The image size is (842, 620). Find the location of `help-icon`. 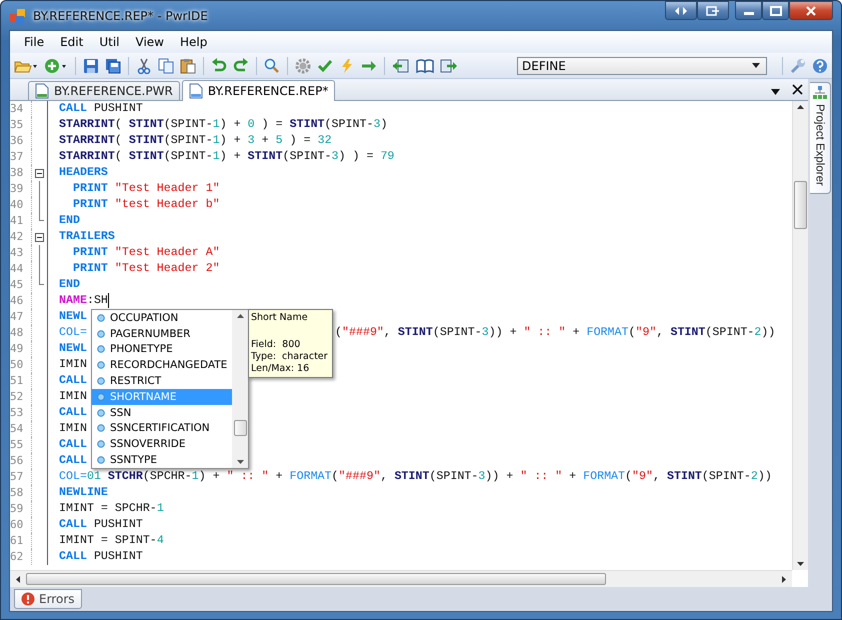

help-icon is located at coordinates (820, 65).